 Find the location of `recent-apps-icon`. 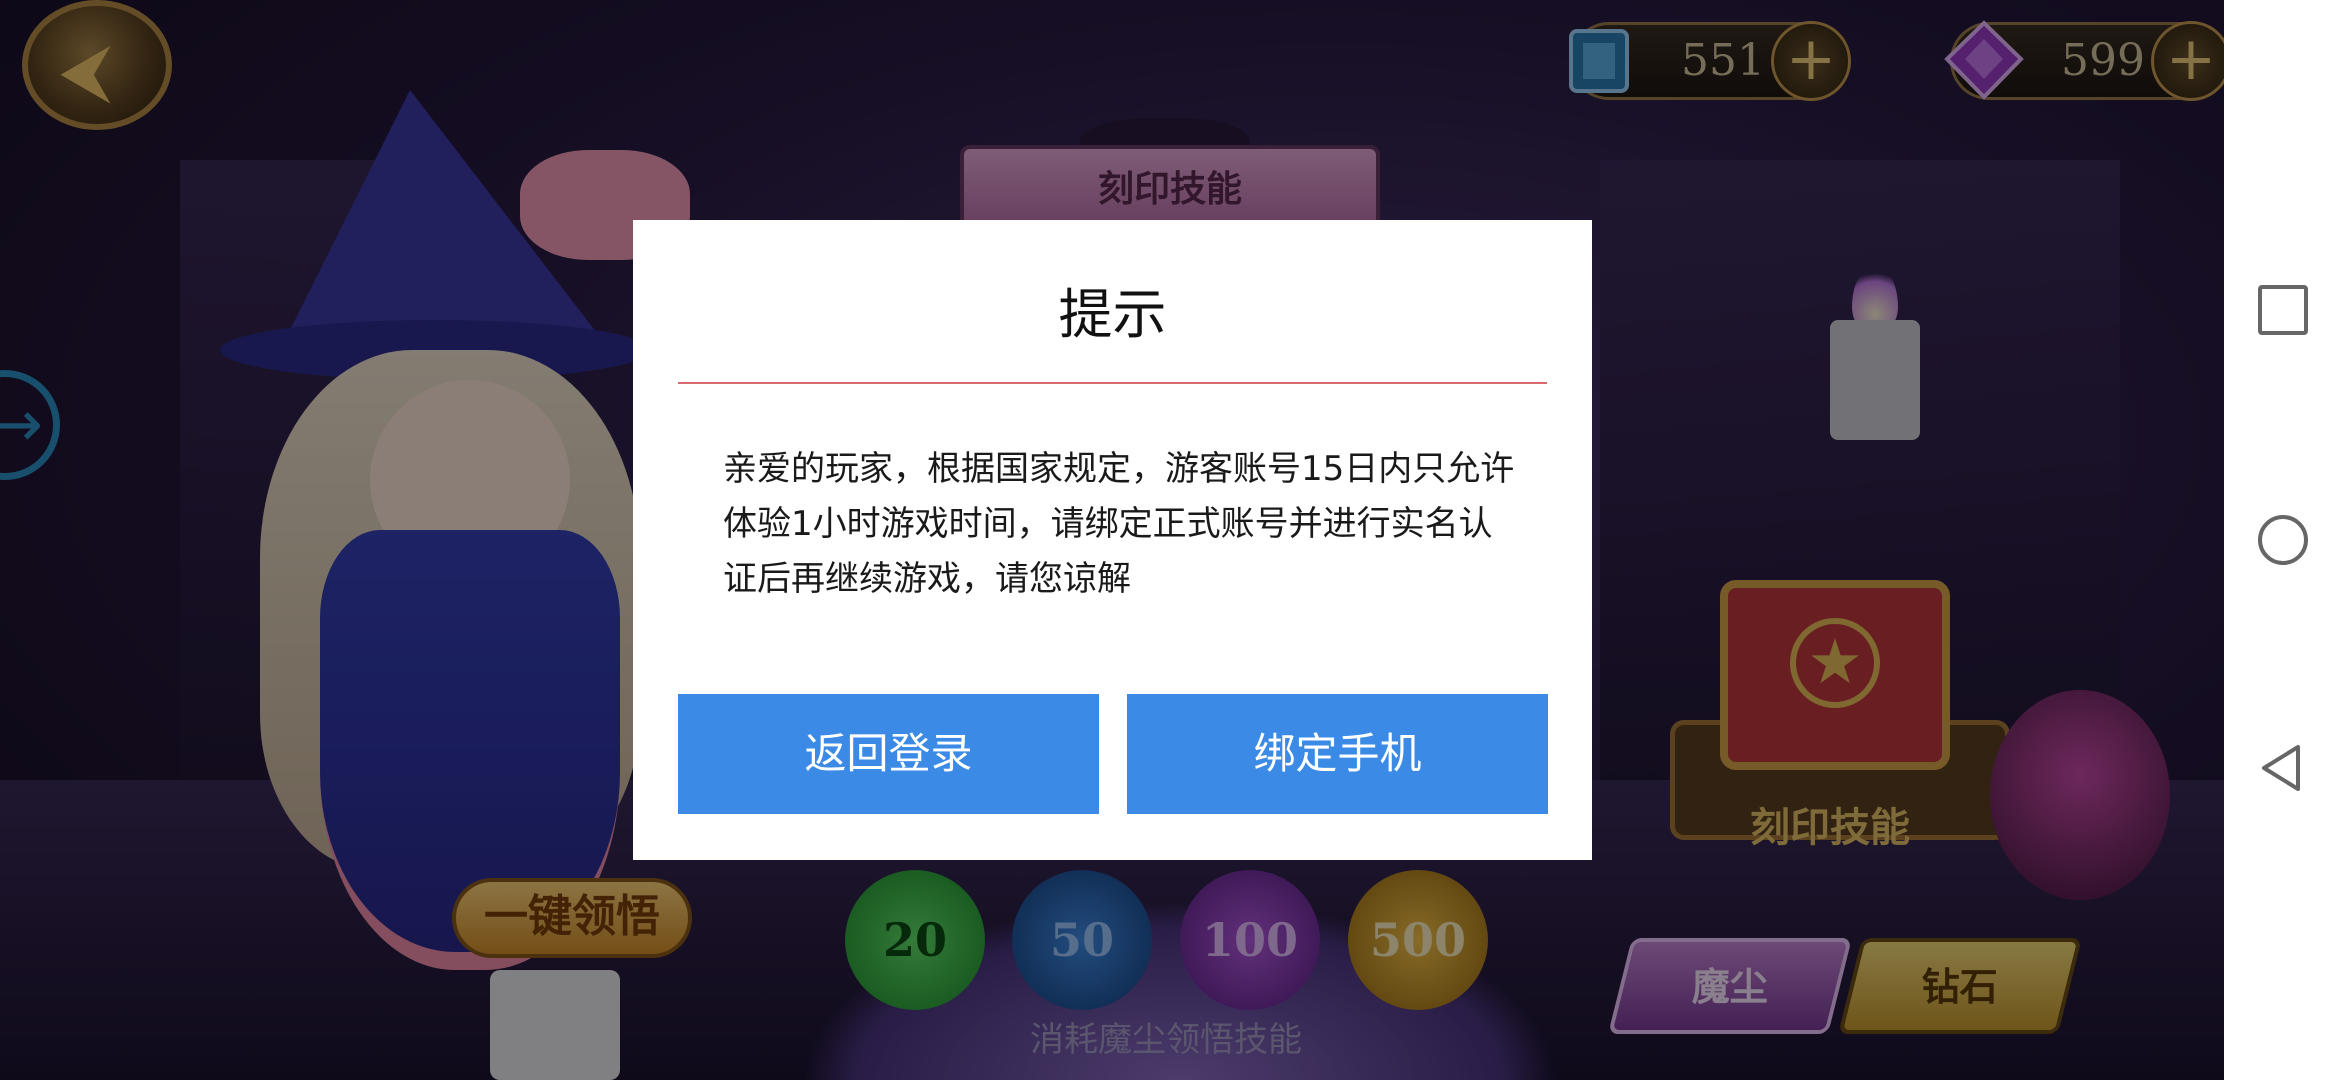

recent-apps-icon is located at coordinates (2283, 310).